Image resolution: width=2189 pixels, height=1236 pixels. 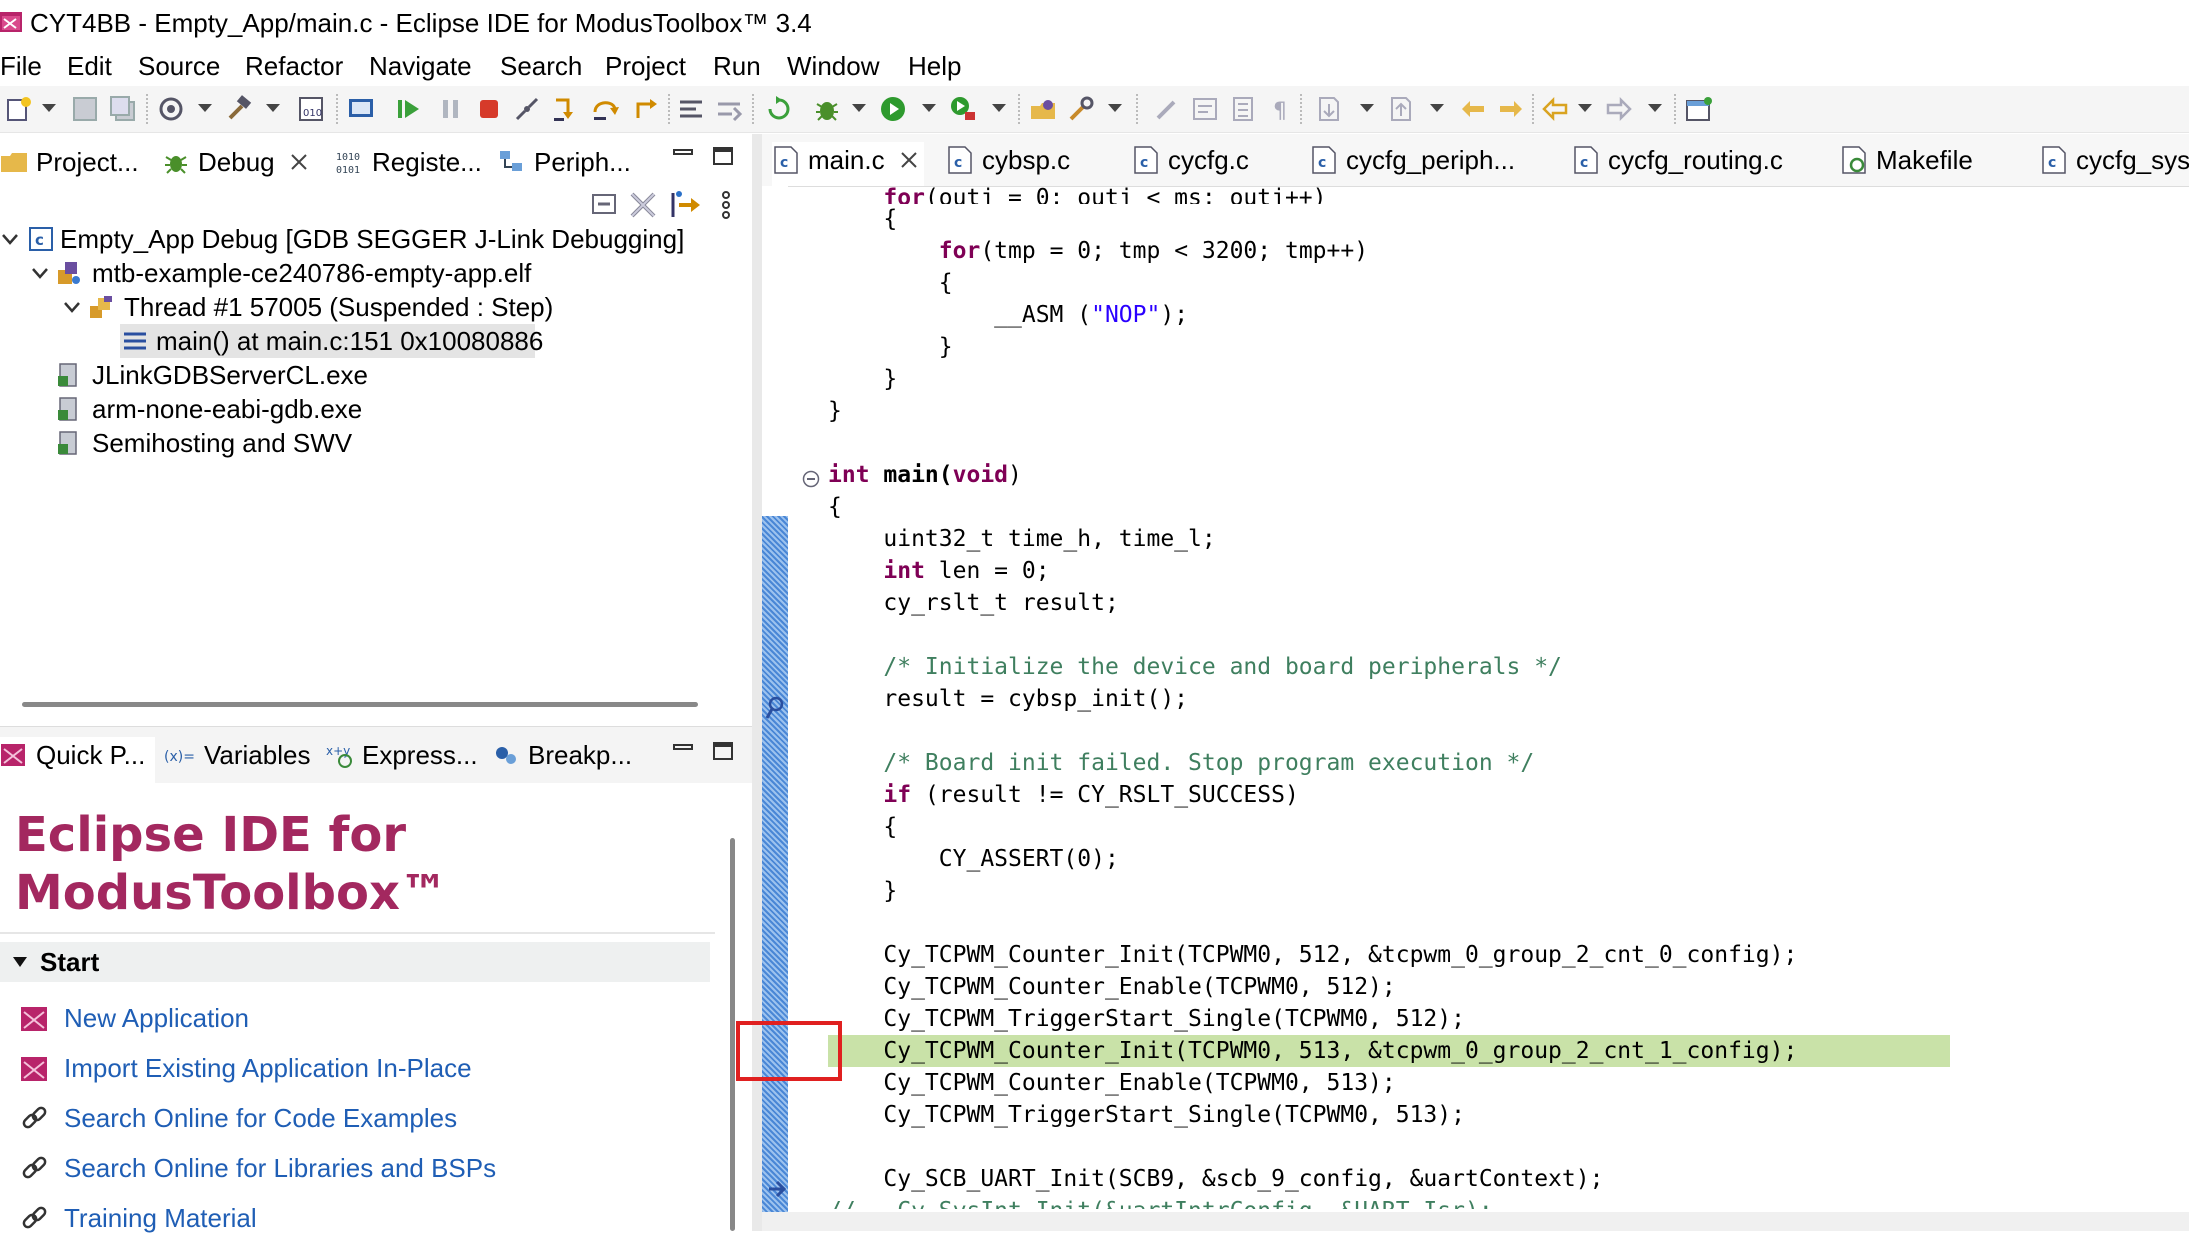 I want to click on save-icon, so click(x=85, y=109).